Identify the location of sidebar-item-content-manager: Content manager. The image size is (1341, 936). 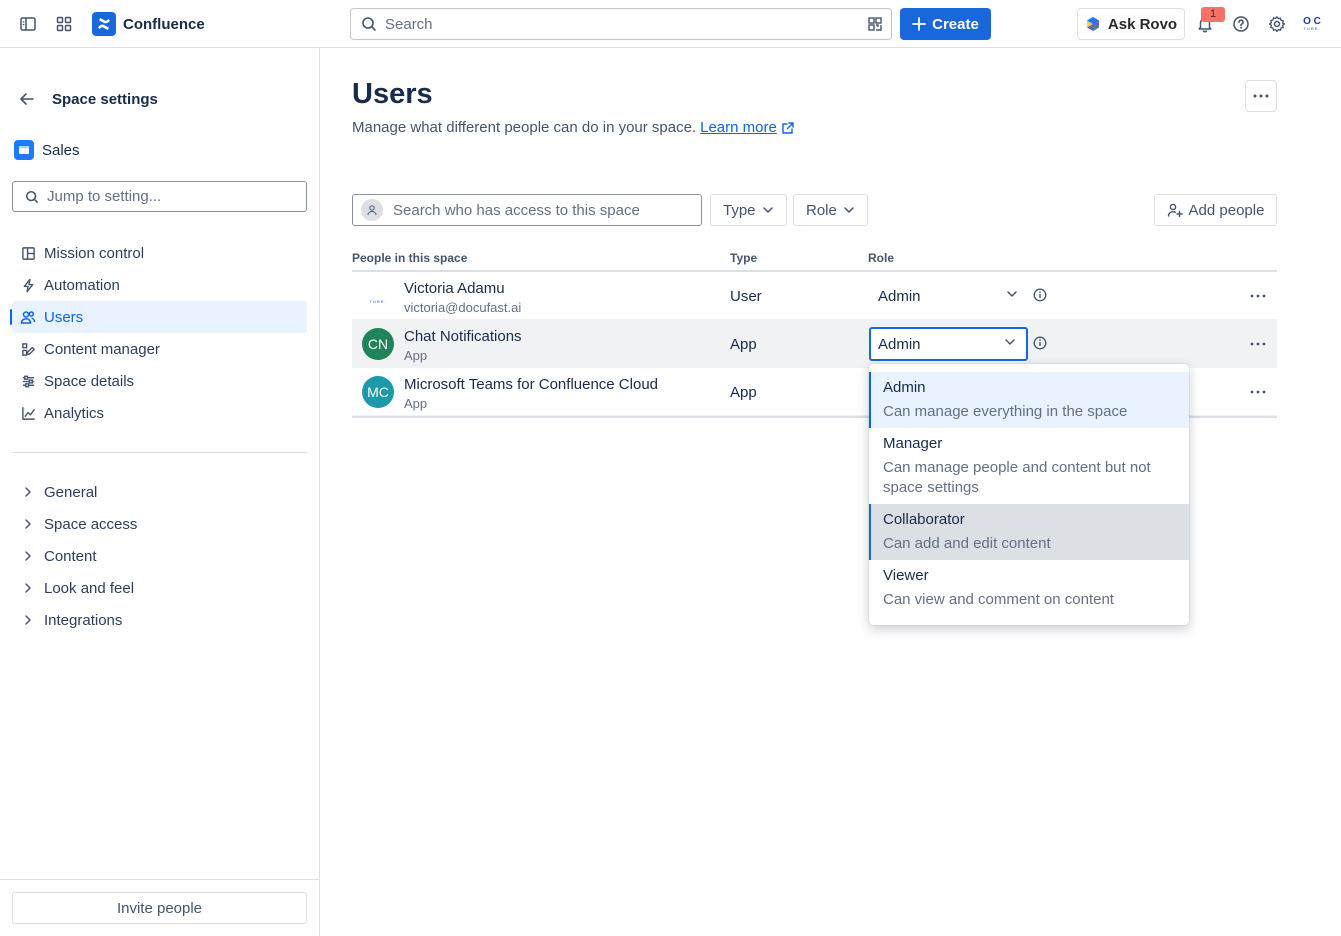
(159, 349).